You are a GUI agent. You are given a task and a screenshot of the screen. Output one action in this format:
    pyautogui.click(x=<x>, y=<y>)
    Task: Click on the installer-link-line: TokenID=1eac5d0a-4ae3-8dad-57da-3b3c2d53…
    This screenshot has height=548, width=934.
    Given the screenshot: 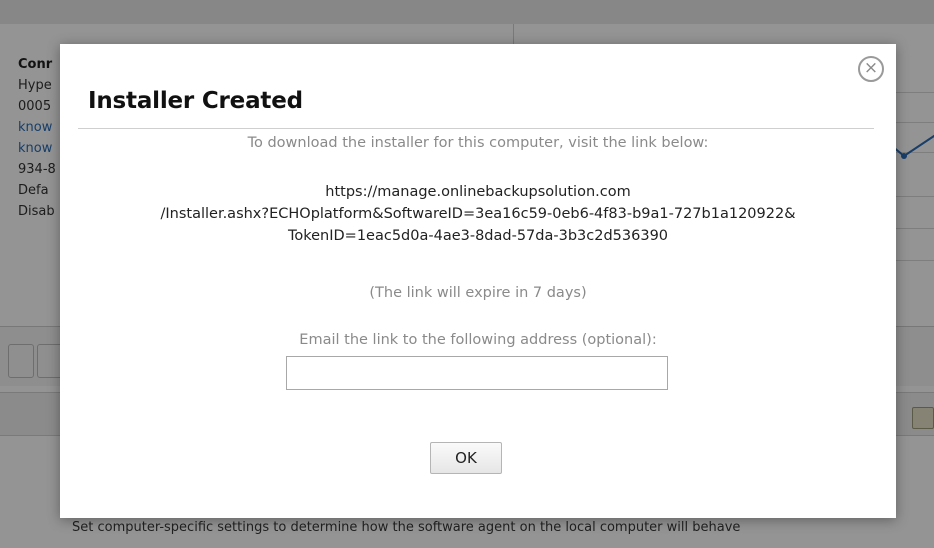 What is the action you would take?
    pyautogui.click(x=478, y=236)
    